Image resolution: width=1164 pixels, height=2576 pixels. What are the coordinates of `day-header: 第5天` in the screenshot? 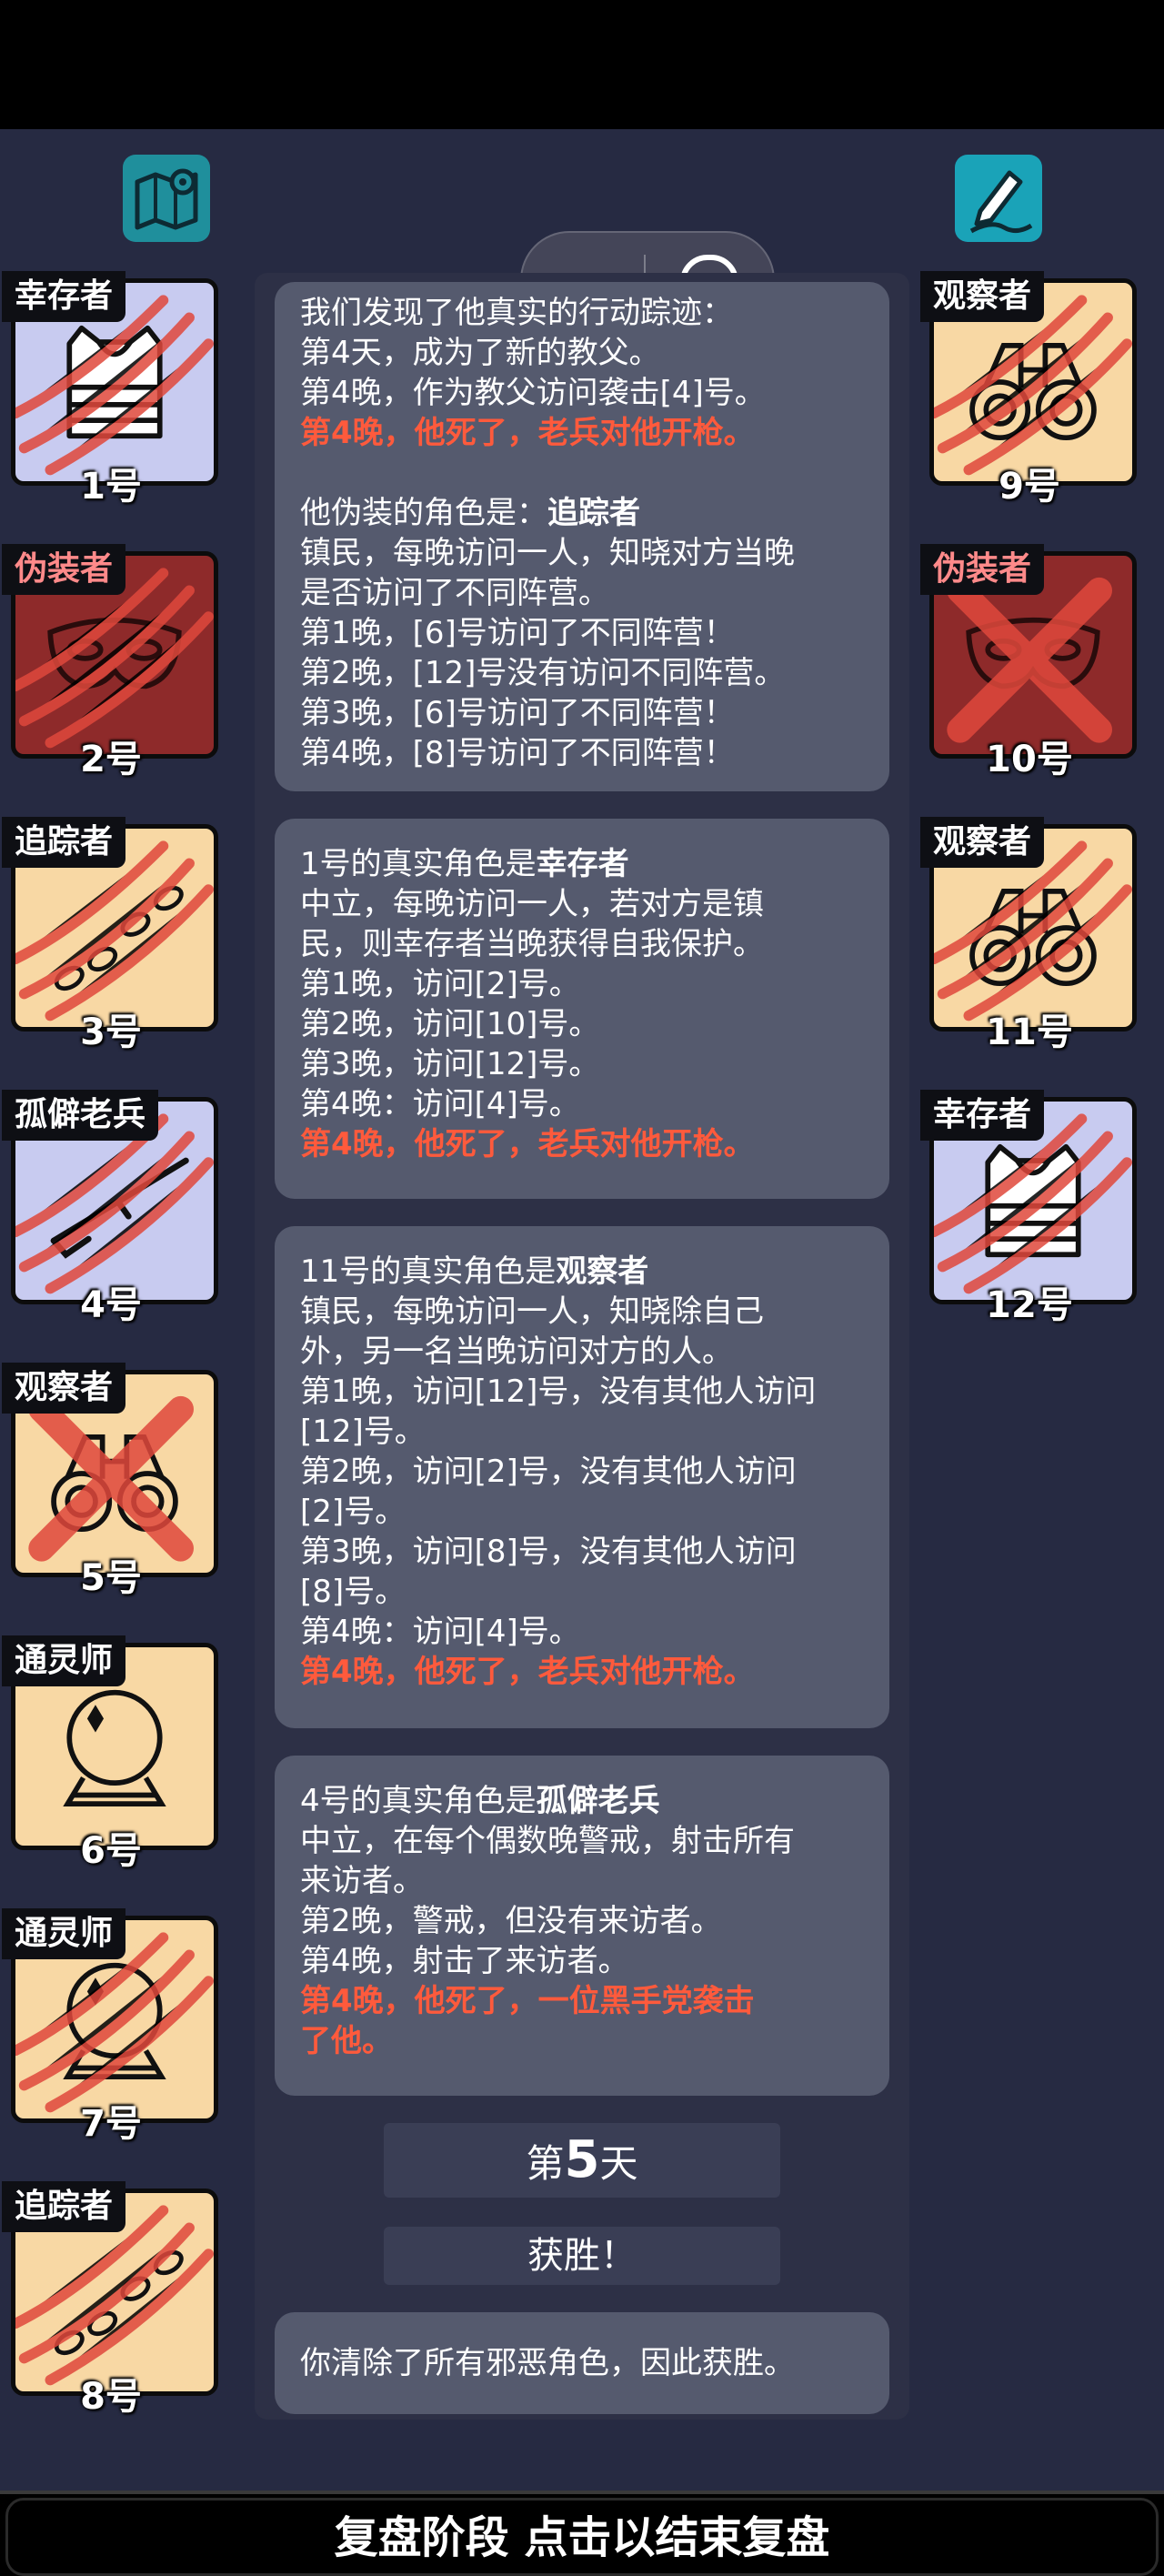 It's located at (582, 2160).